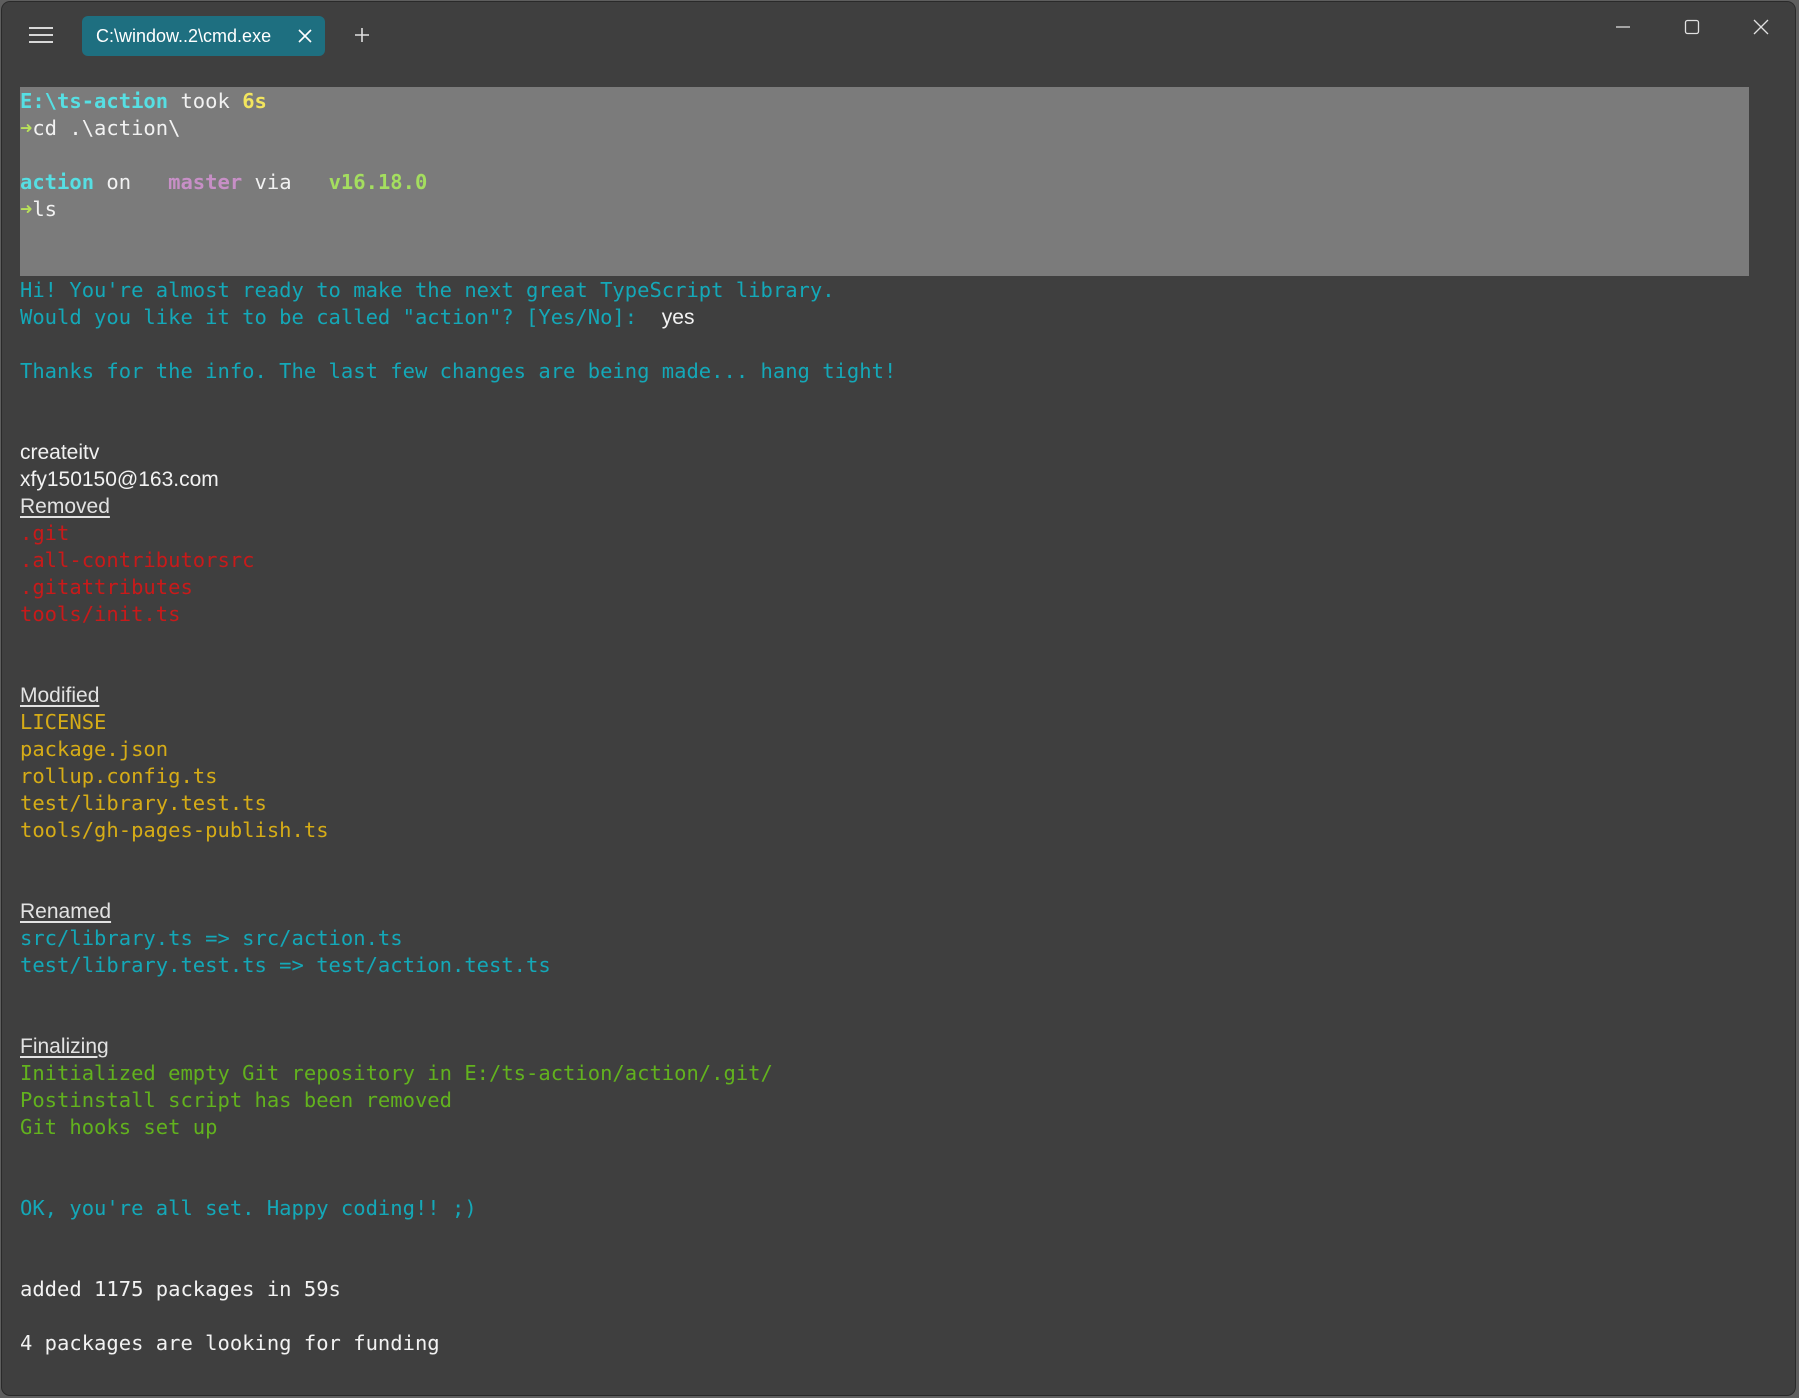 This screenshot has height=1398, width=1799. What do you see at coordinates (180, 1289) in the screenshot?
I see `added-packages-text: added 1175 packages in 59s` at bounding box center [180, 1289].